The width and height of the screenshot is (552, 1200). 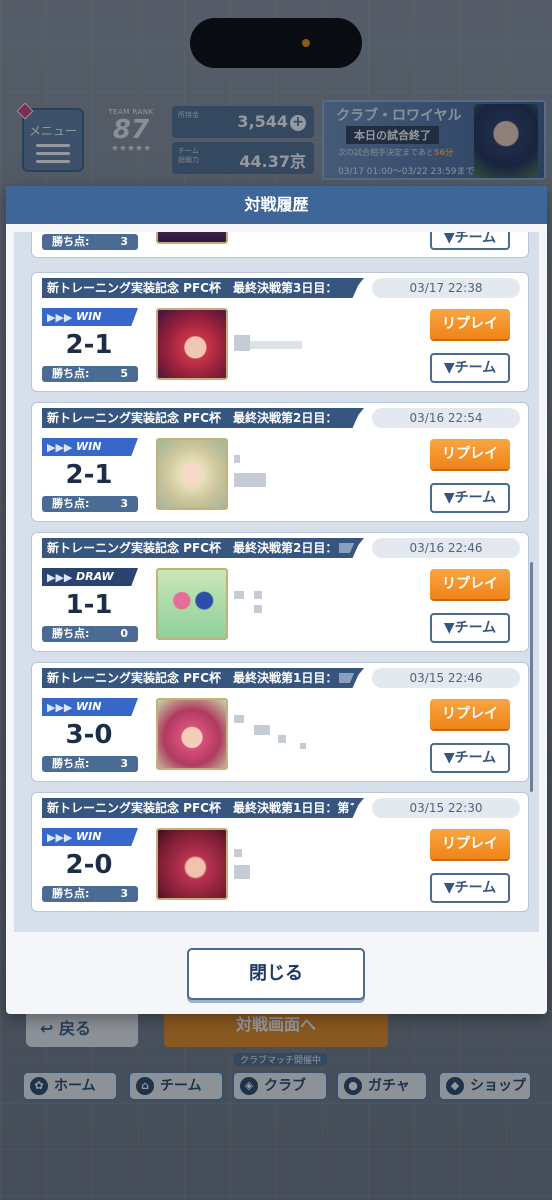 I want to click on match-date: 03/15 22:30, so click(x=446, y=808).